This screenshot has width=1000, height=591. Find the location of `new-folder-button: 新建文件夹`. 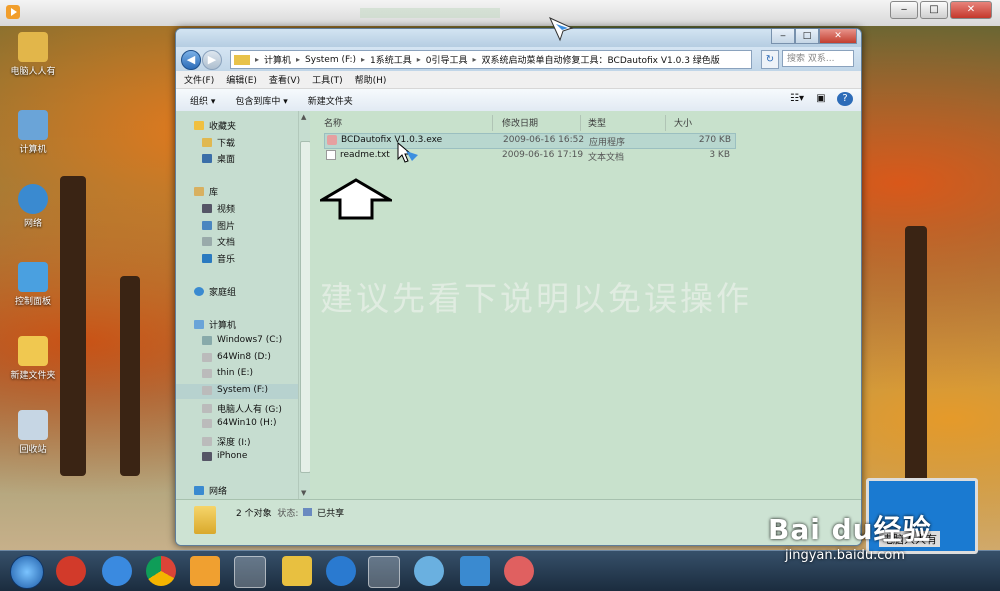

new-folder-button: 新建文件夹 is located at coordinates (330, 100).